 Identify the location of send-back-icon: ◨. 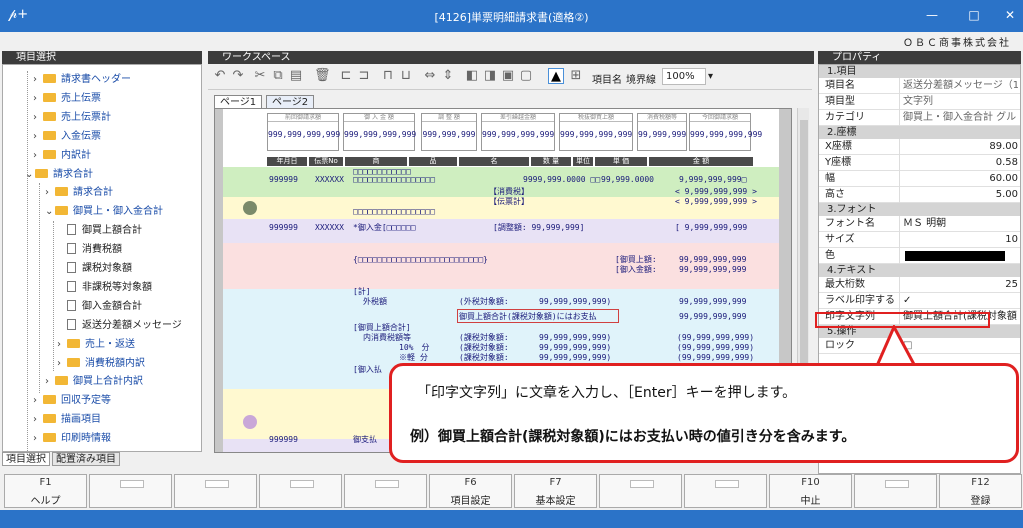
(490, 76).